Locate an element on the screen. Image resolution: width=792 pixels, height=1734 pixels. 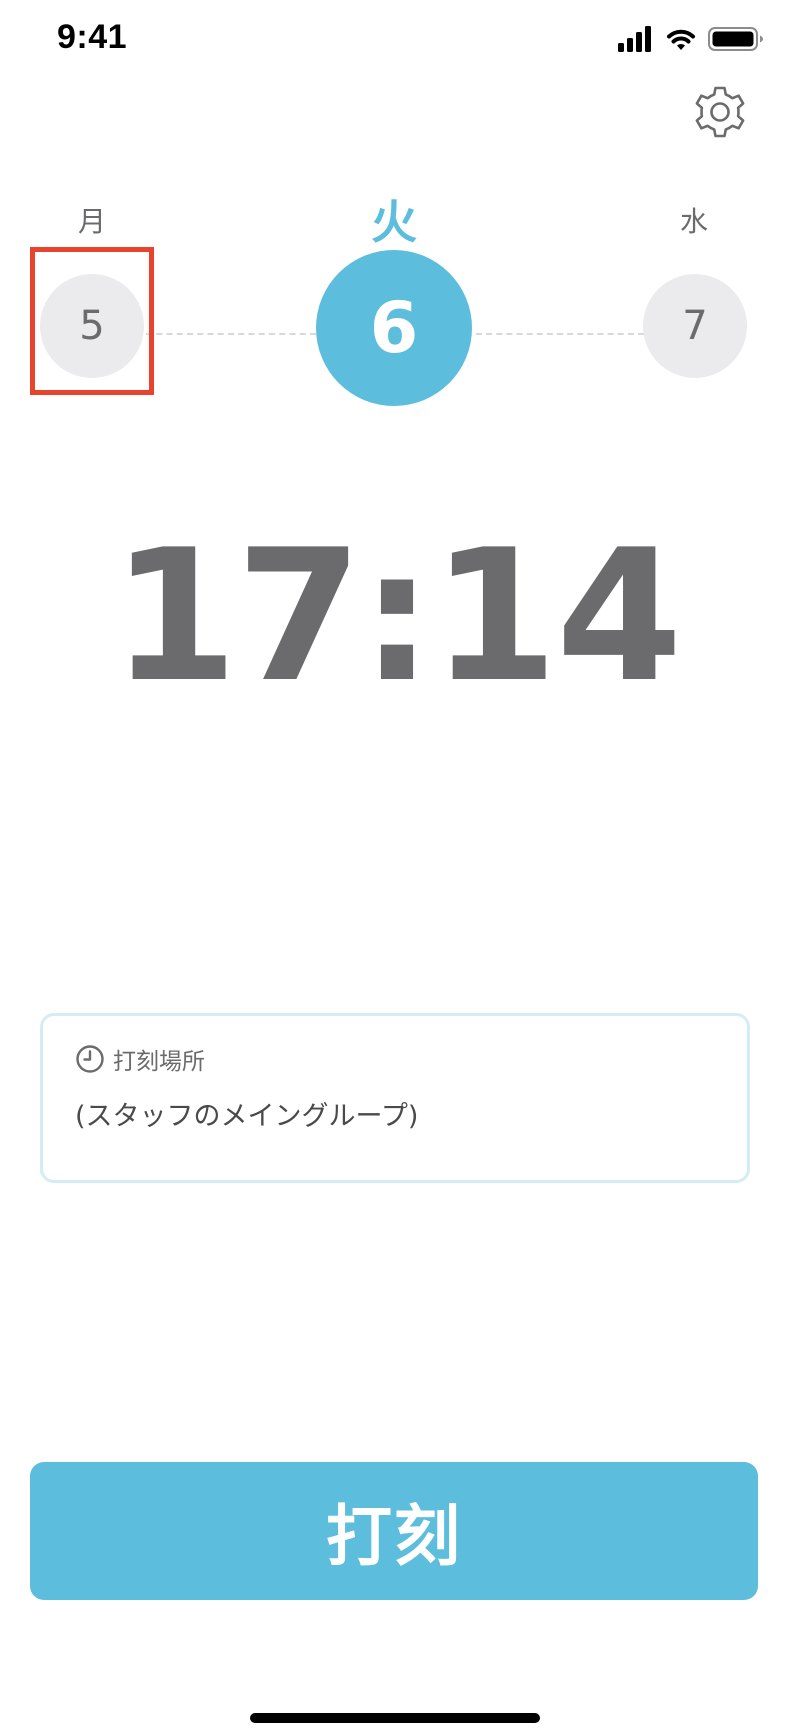
day-number: 6 is located at coordinates (394, 328).